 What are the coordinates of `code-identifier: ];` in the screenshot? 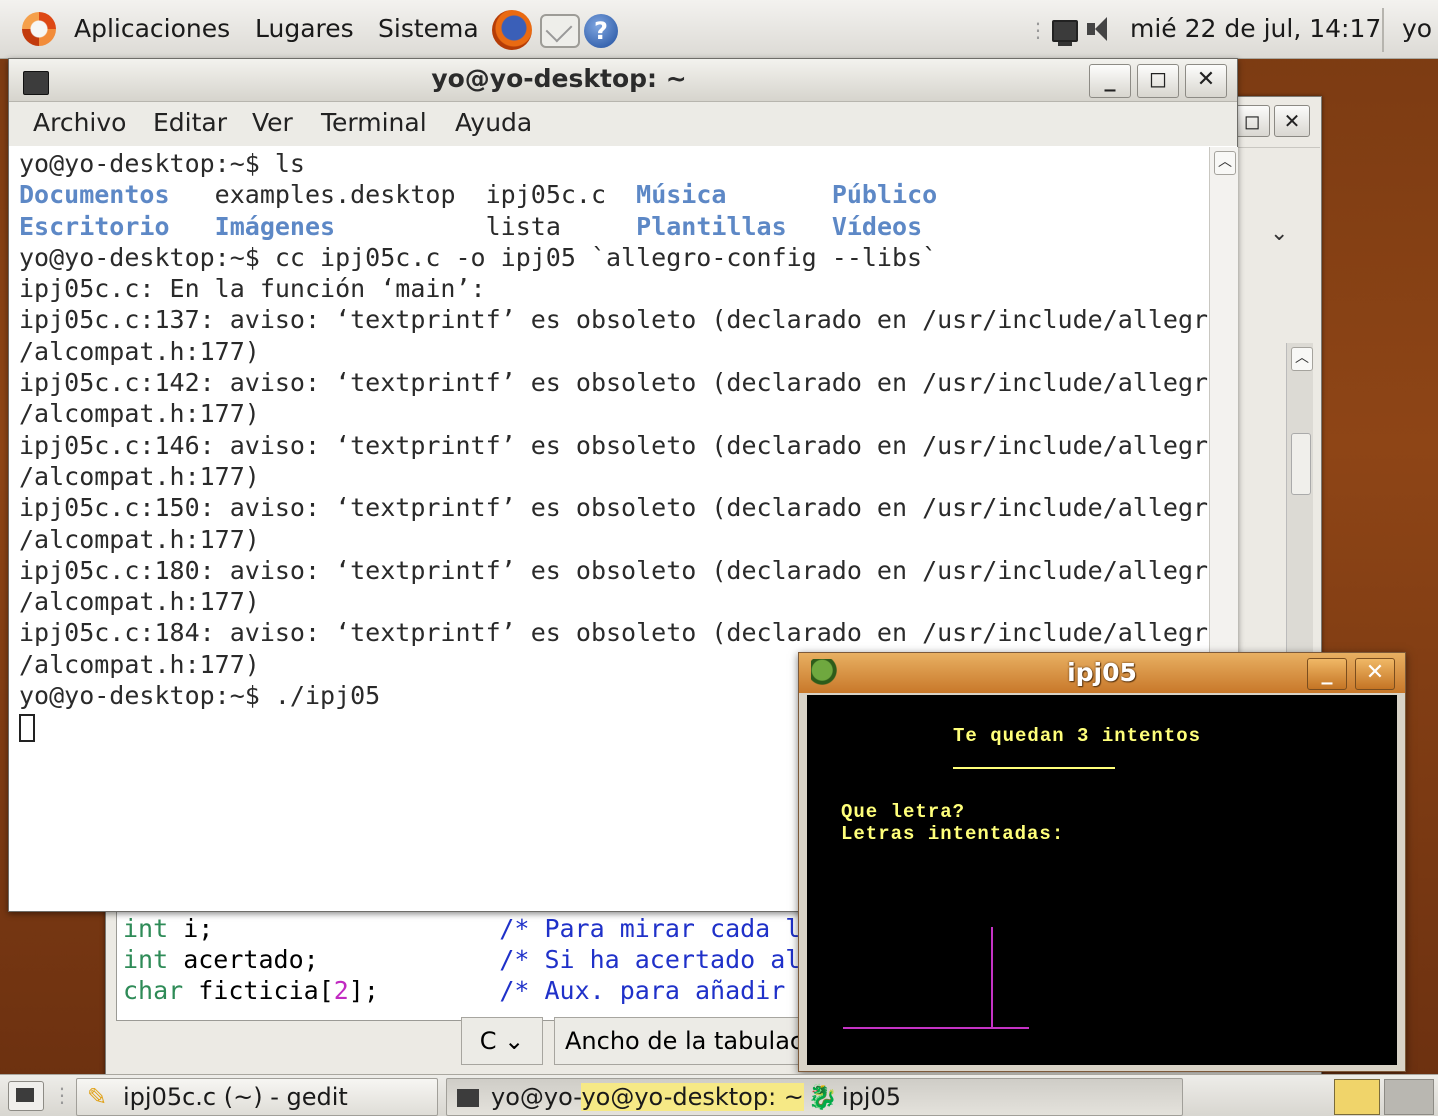 It's located at (363, 990).